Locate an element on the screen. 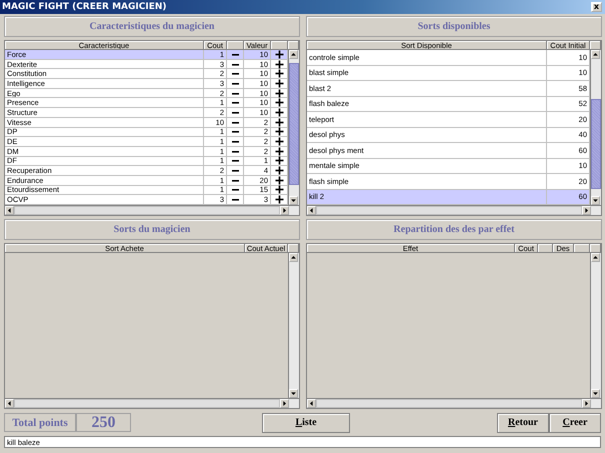 This screenshot has height=453, width=605. close-button: x is located at coordinates (596, 7).